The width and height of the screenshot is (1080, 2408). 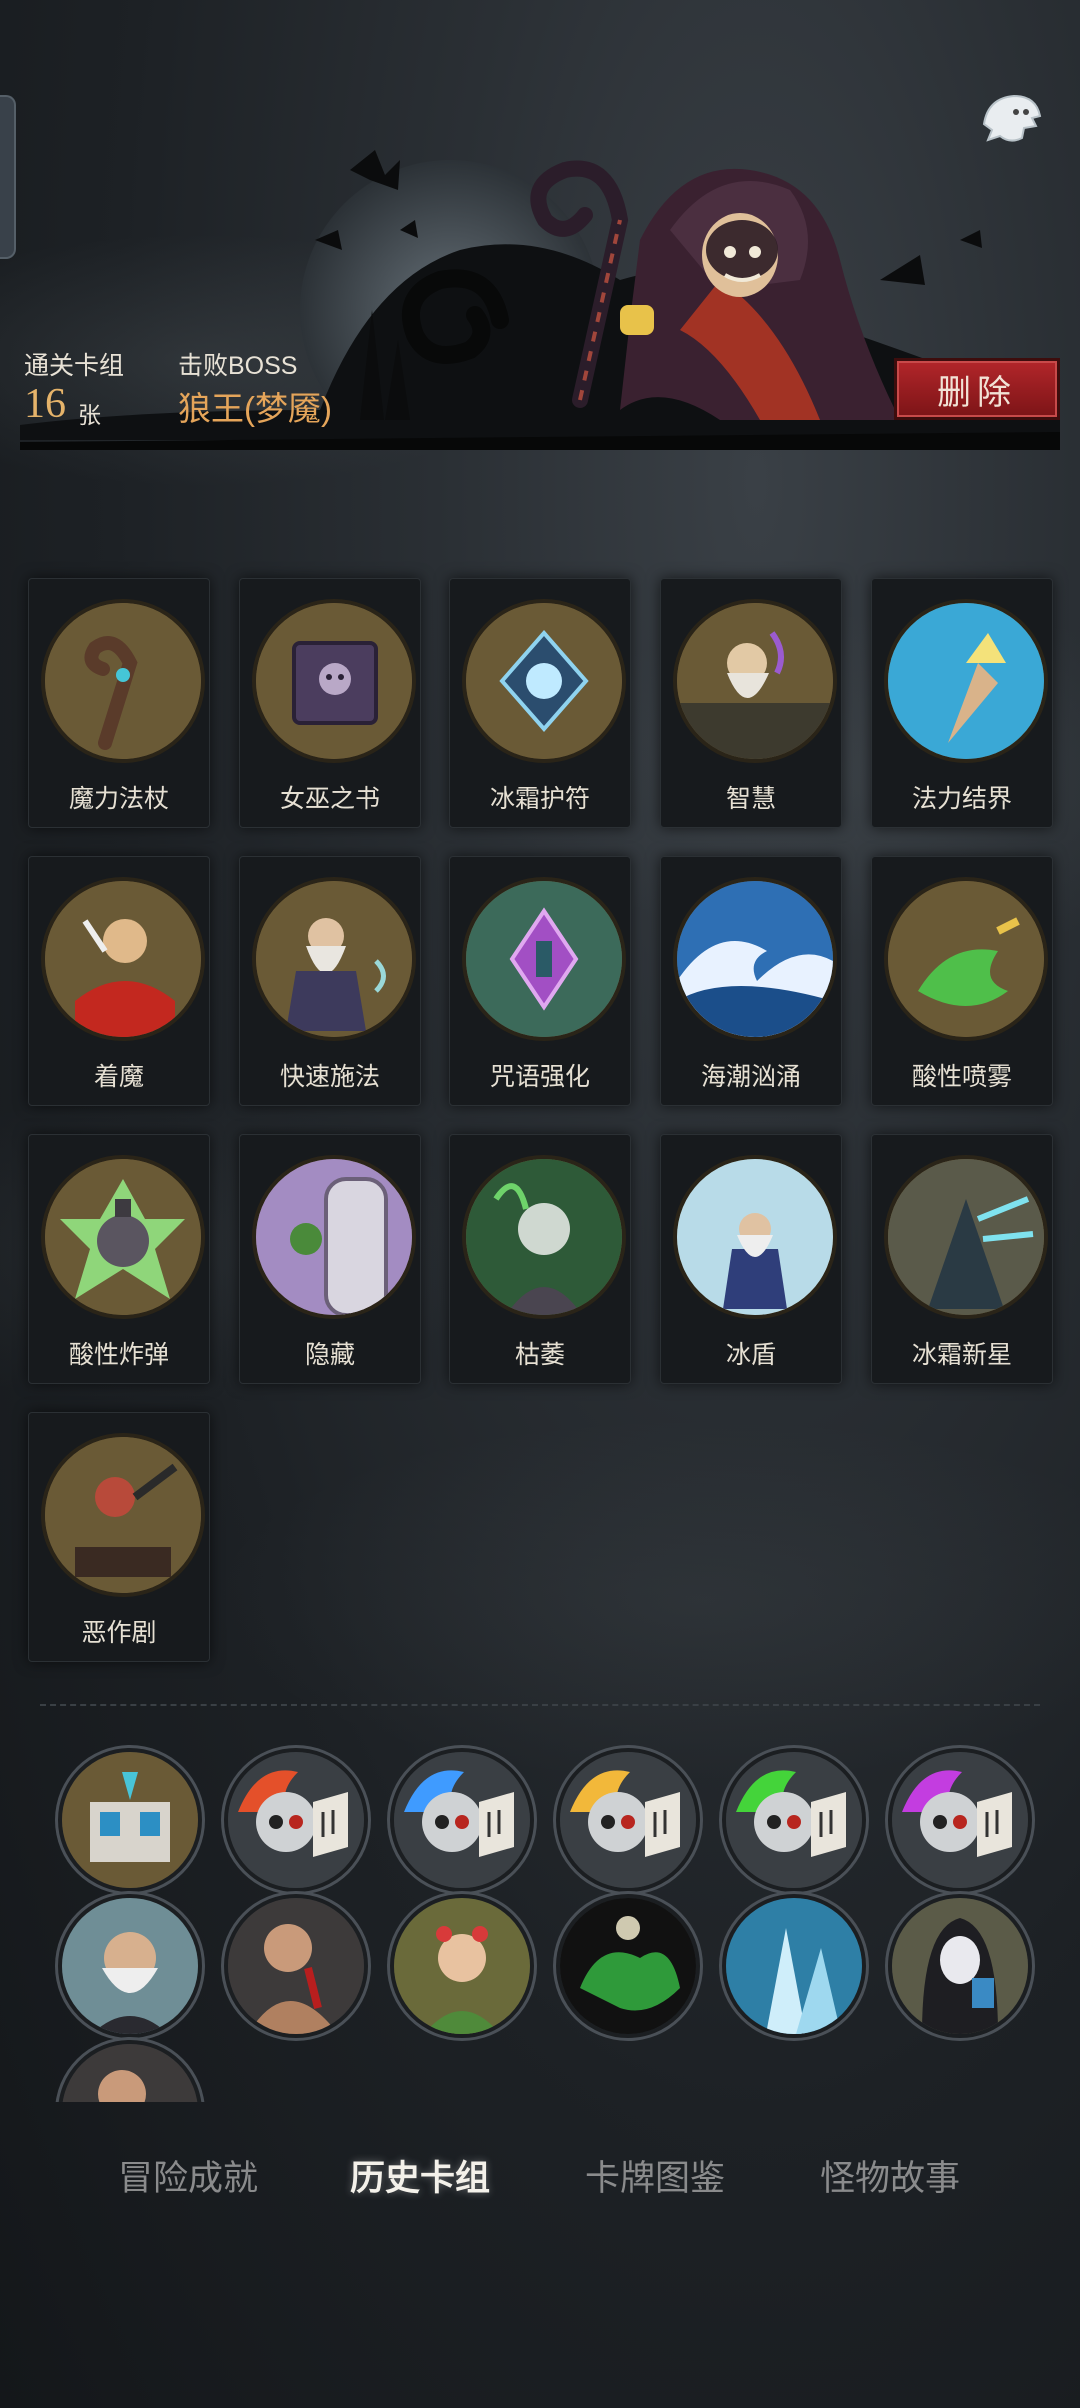 I want to click on spellbook-relic-icon, so click(x=130, y=1820).